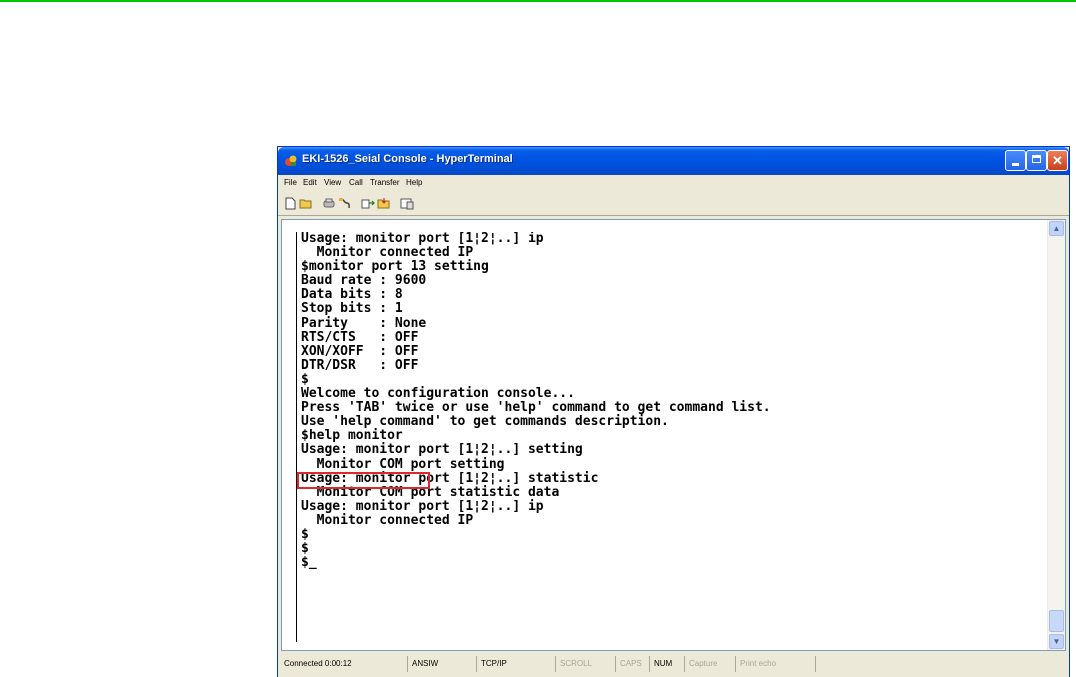 The width and height of the screenshot is (1076, 677). I want to click on chevron-down-icon: ▼, so click(1056, 641).